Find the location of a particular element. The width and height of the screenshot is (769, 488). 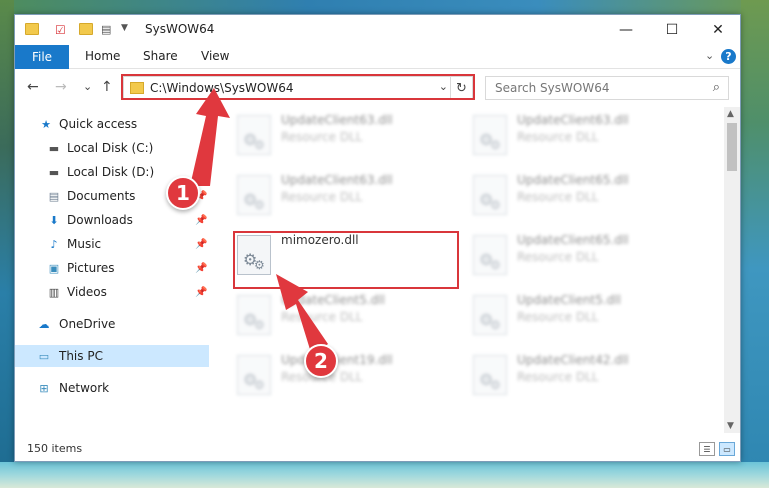

search-input: Search SysWOW64 is located at coordinates (552, 88).